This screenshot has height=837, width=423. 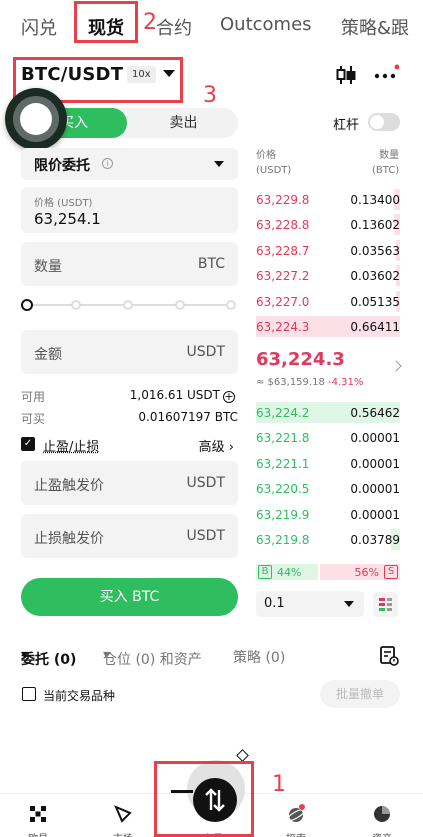 I want to click on tab-outcomes: Outcomes, so click(x=266, y=24).